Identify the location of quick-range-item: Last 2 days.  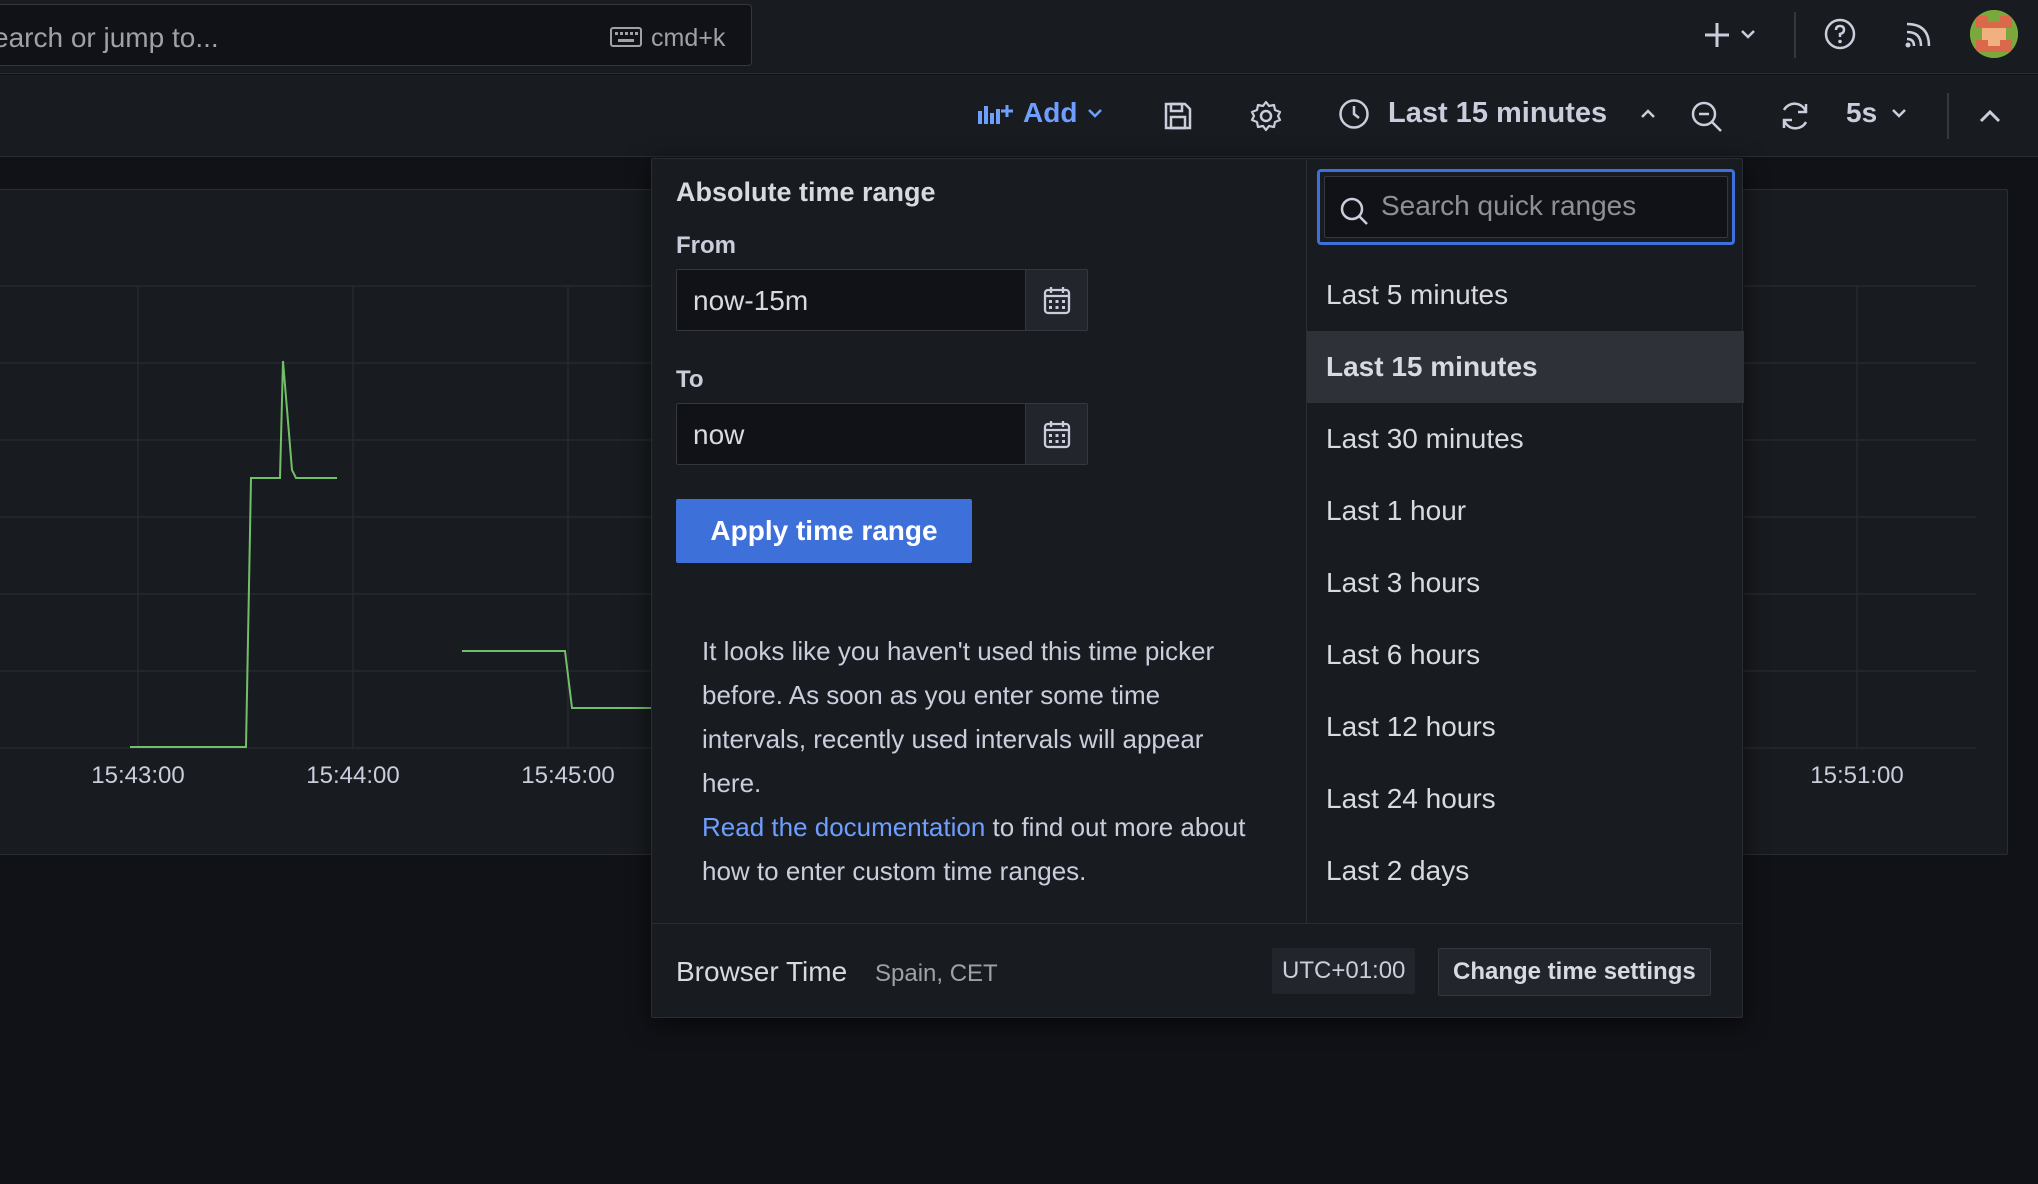
(1525, 871).